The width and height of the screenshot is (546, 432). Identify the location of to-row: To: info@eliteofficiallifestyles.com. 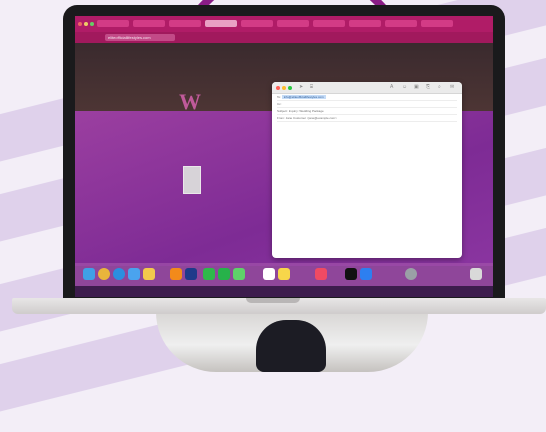
(367, 97).